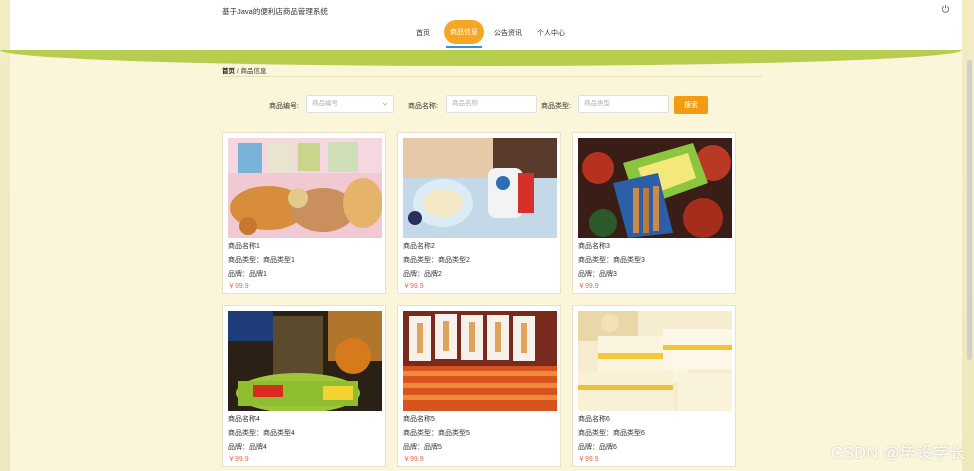  I want to click on search-bar: 商品编号: 商品编号 商品名称: 商品名称 商品类型: 商品类型 搜索, so click(487, 105).